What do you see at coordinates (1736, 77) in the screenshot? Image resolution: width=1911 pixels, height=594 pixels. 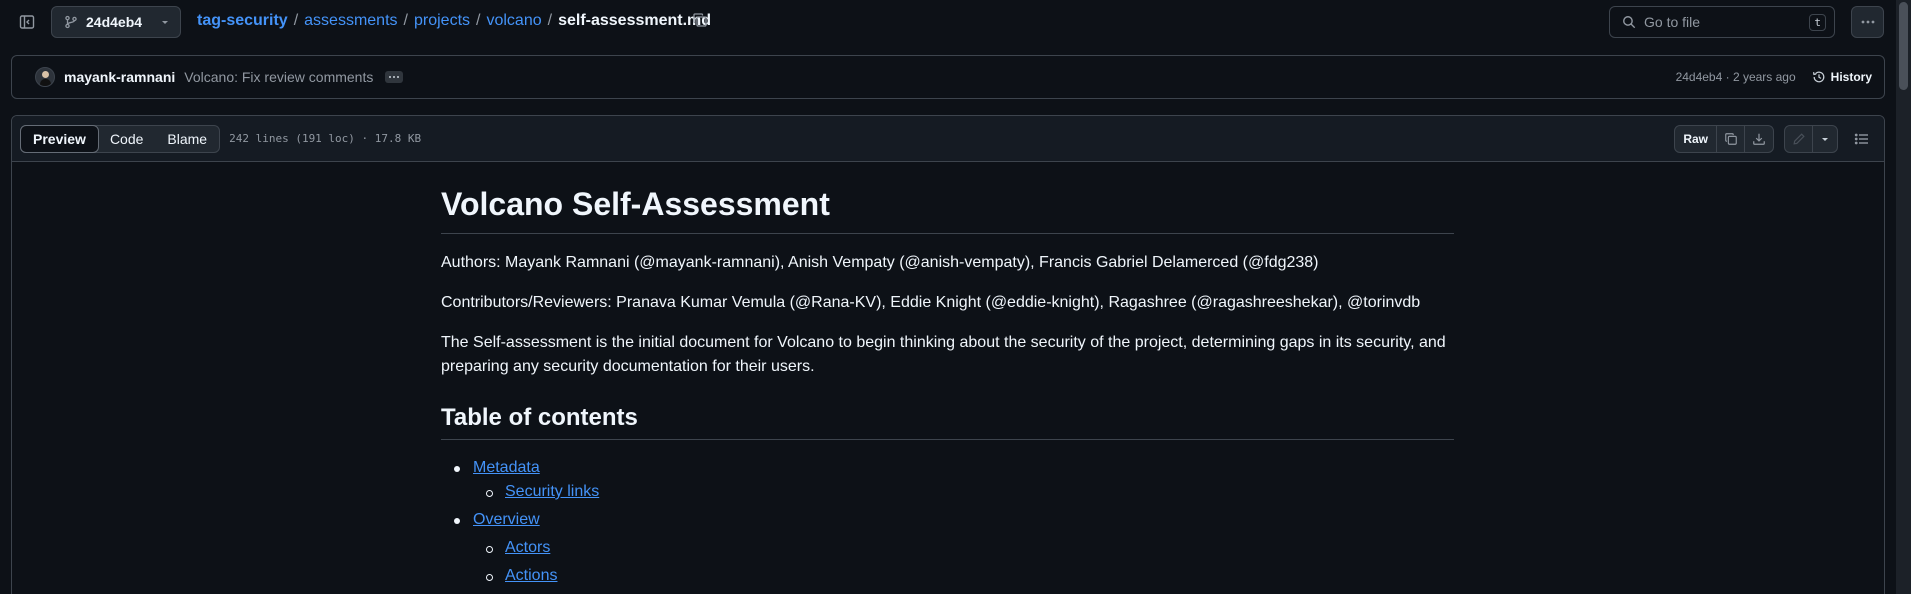 I see `commit-meta: 24d4eb4 · 2 years ago` at bounding box center [1736, 77].